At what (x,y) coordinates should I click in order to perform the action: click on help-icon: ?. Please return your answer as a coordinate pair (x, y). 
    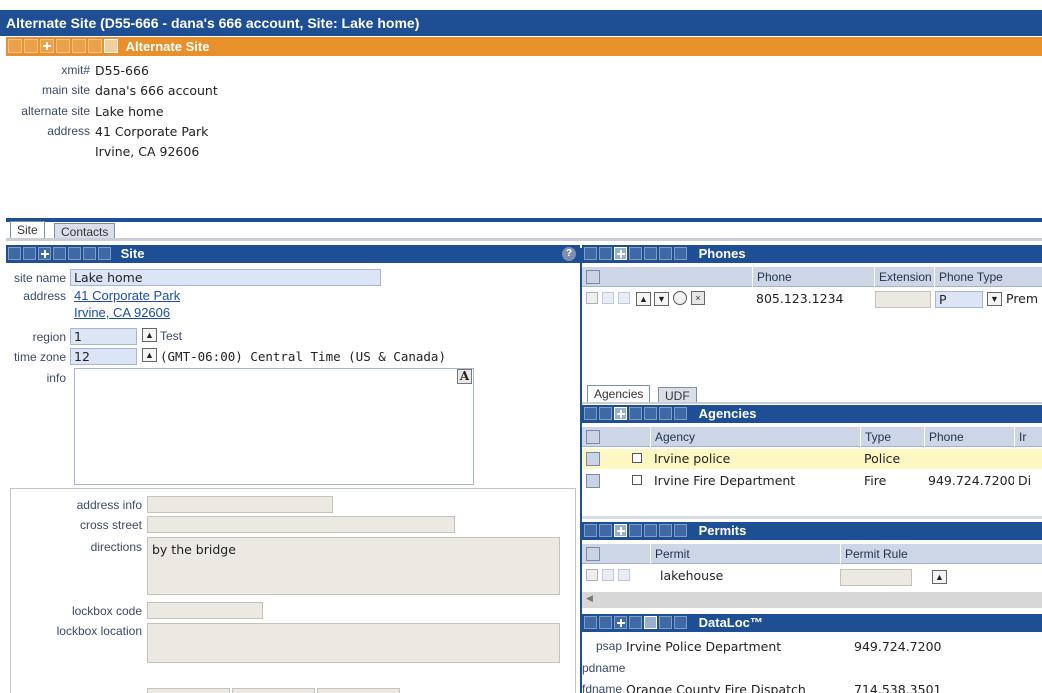
    Looking at the image, I should click on (569, 254).